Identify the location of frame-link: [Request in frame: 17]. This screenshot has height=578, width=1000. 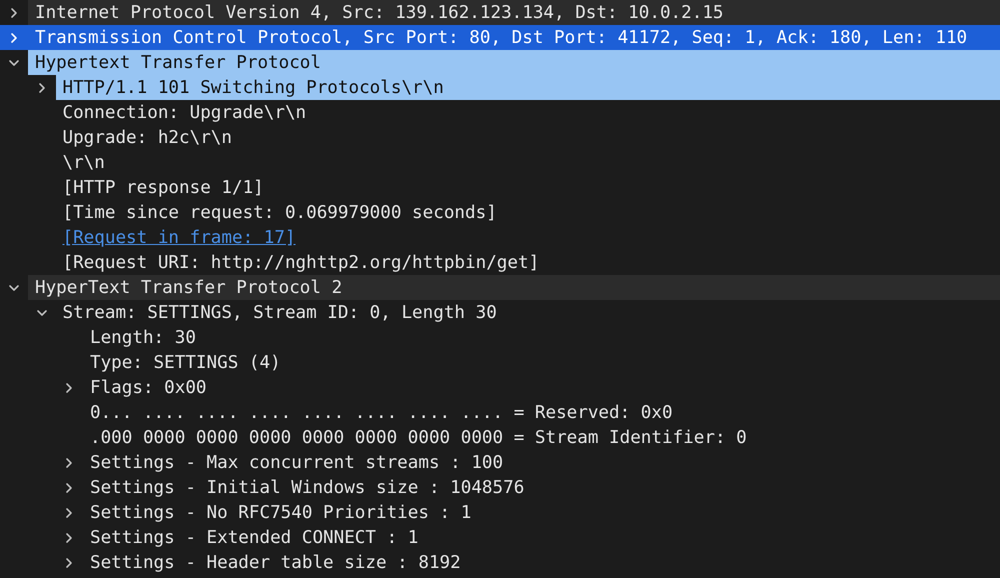
(528, 237).